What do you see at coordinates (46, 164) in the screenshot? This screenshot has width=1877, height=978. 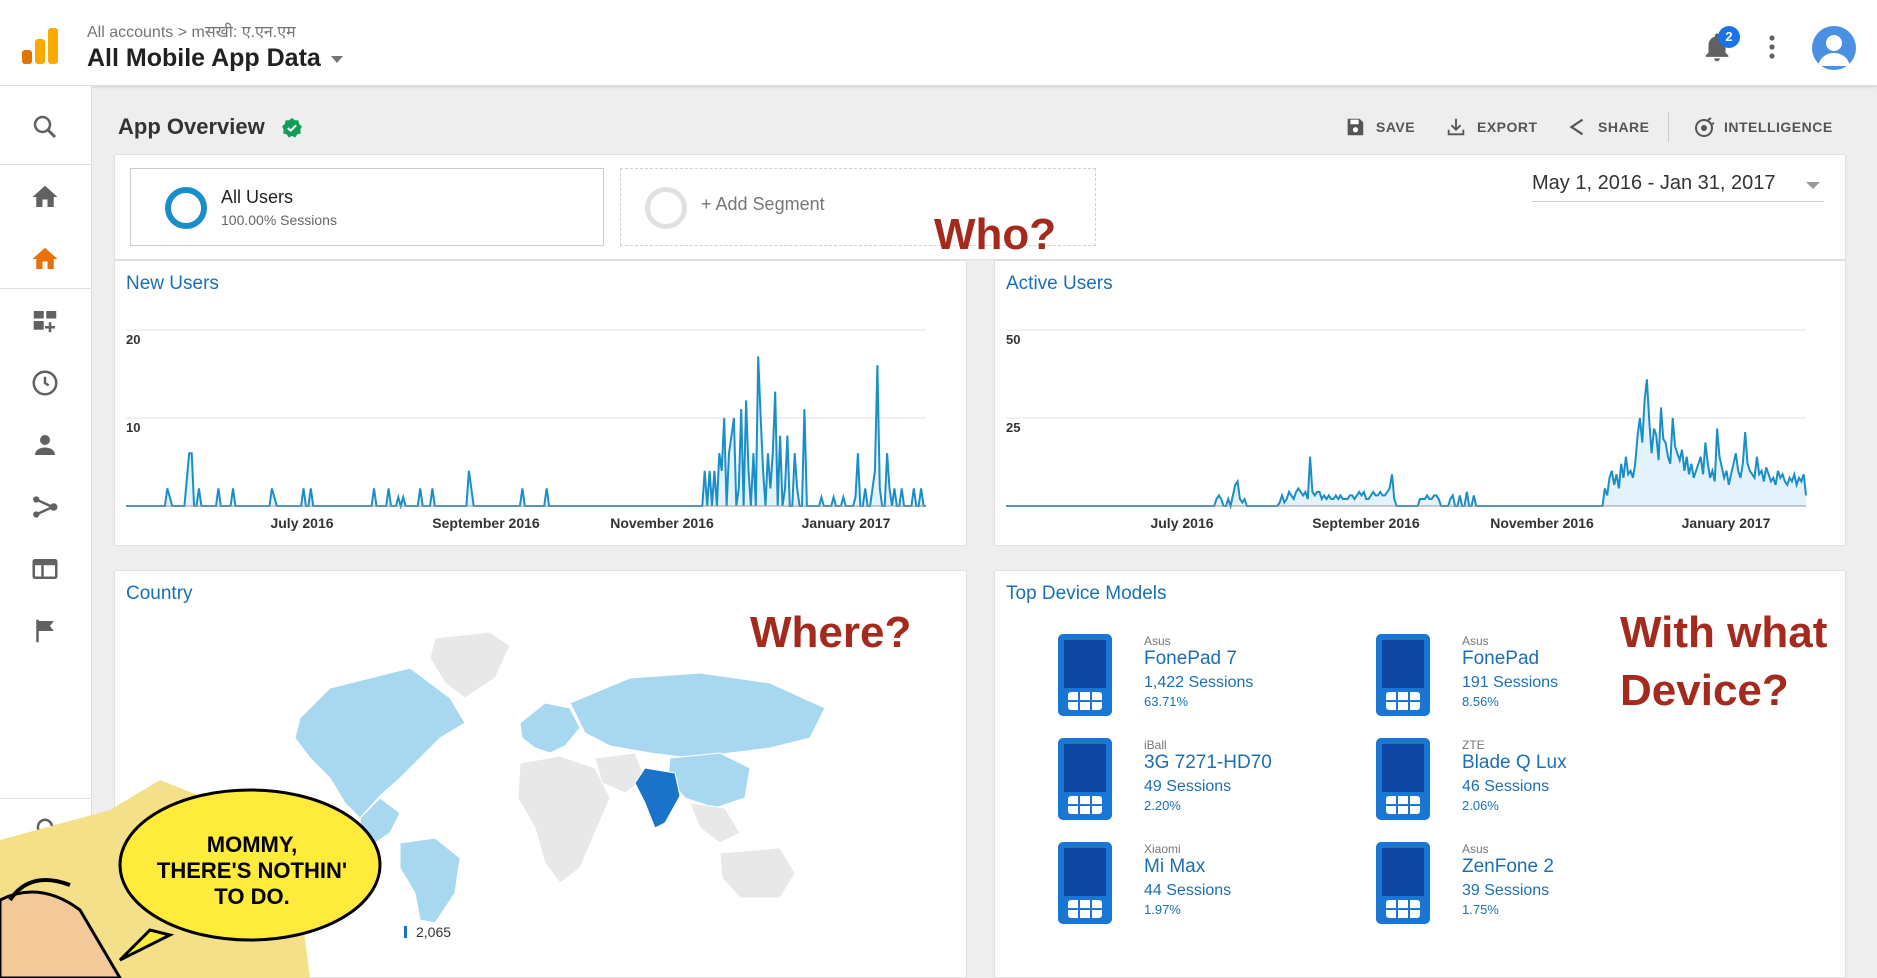 I see `sidebar-divider` at bounding box center [46, 164].